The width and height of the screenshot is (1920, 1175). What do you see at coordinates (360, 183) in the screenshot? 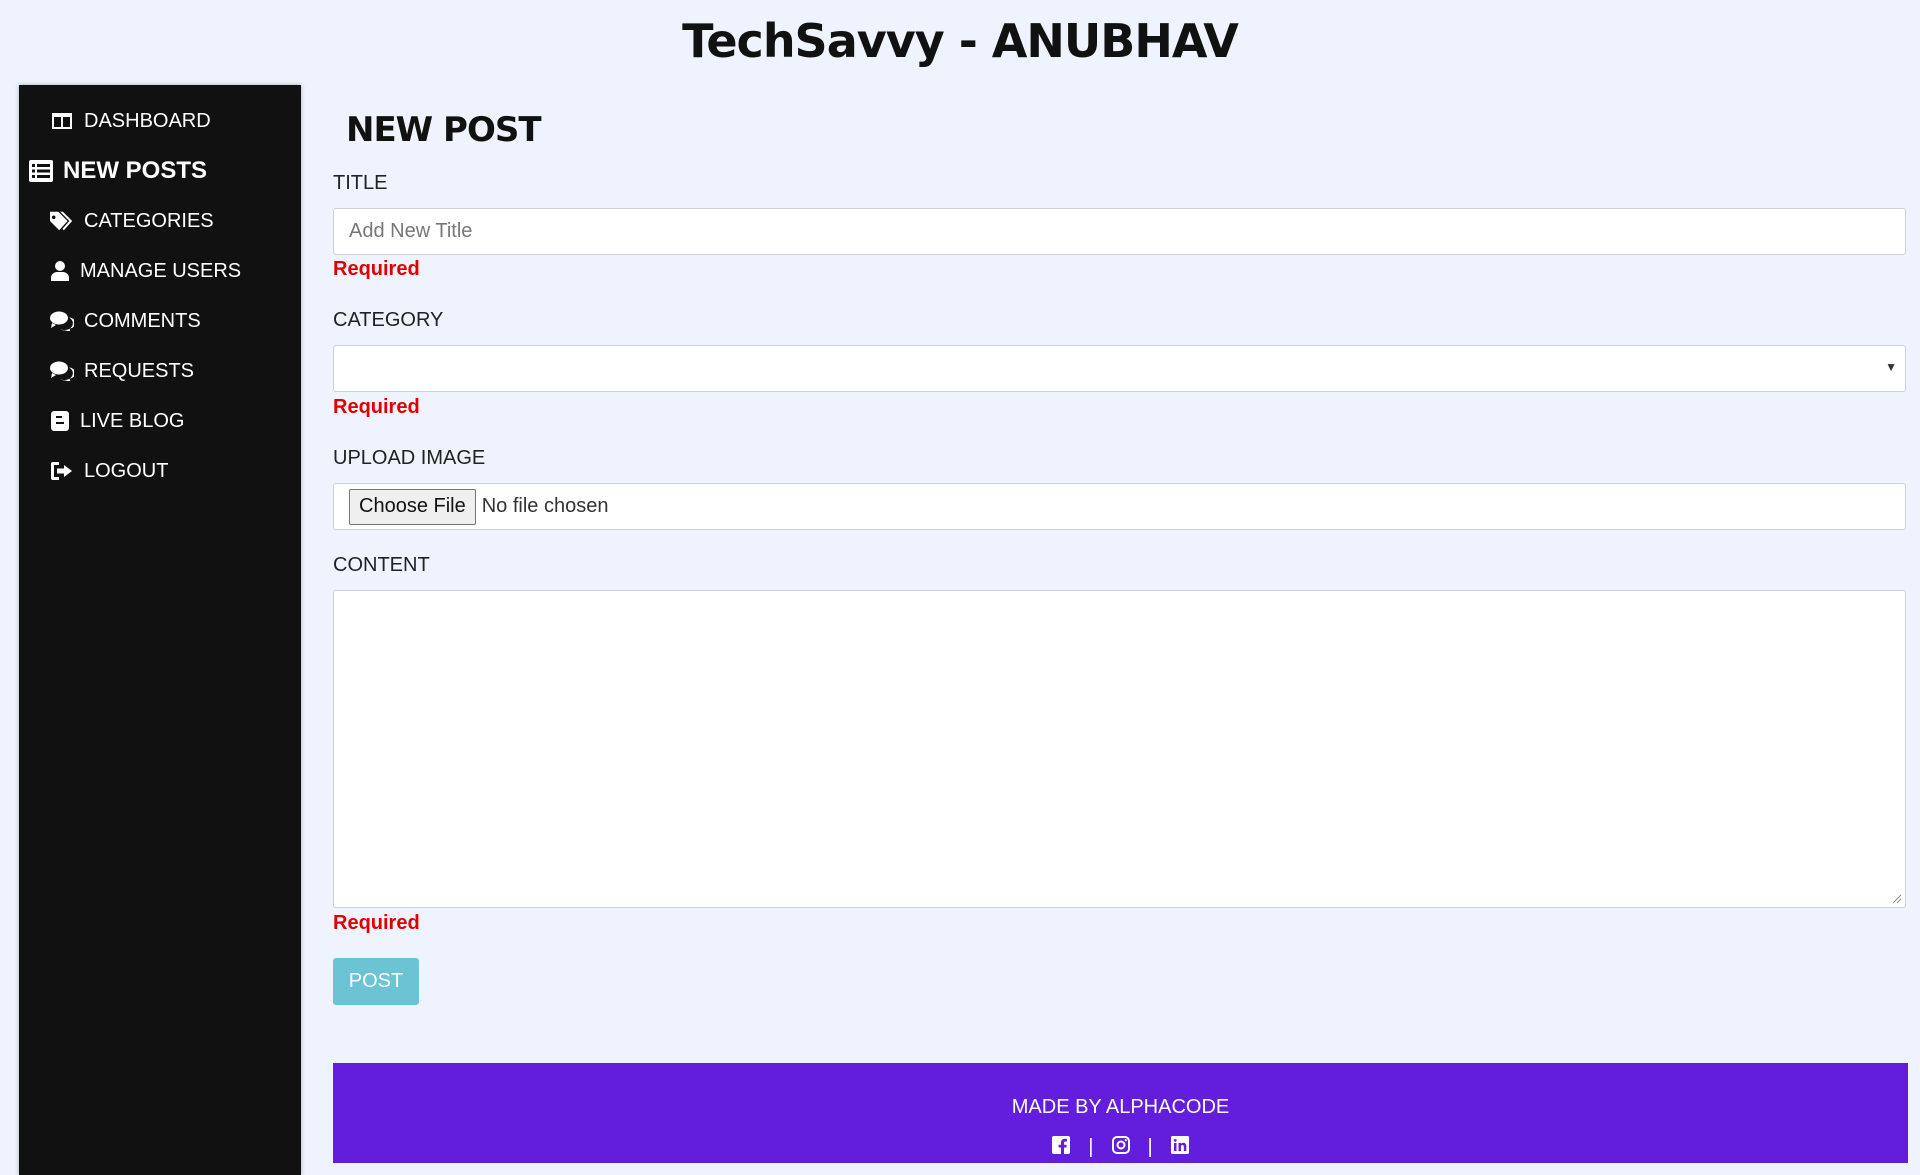
I see `title-label: TITLE` at bounding box center [360, 183].